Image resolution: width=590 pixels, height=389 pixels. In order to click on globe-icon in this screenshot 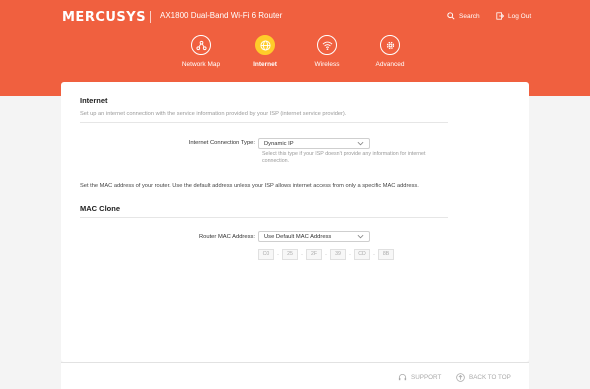, I will do `click(265, 45)`.